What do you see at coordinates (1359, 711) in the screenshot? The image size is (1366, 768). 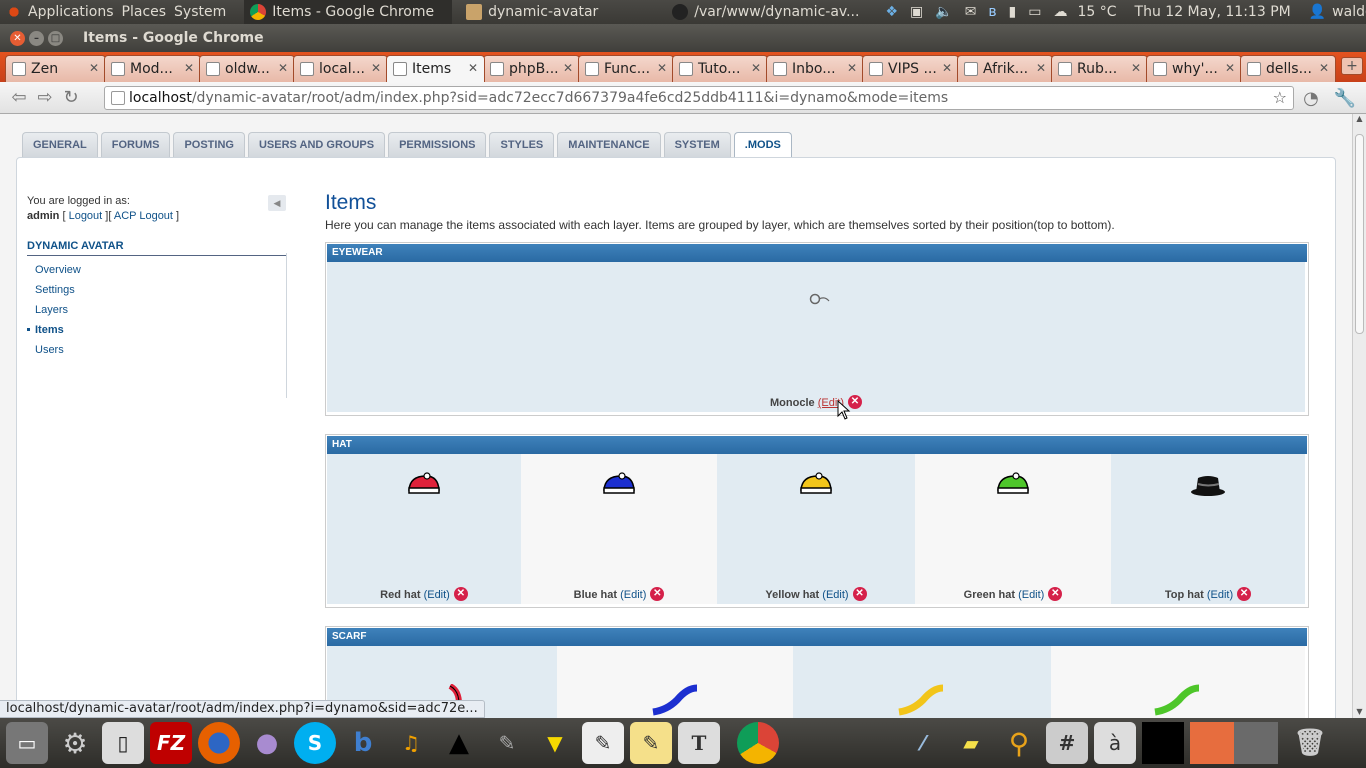 I see `scroll-down-icon: ▼` at bounding box center [1359, 711].